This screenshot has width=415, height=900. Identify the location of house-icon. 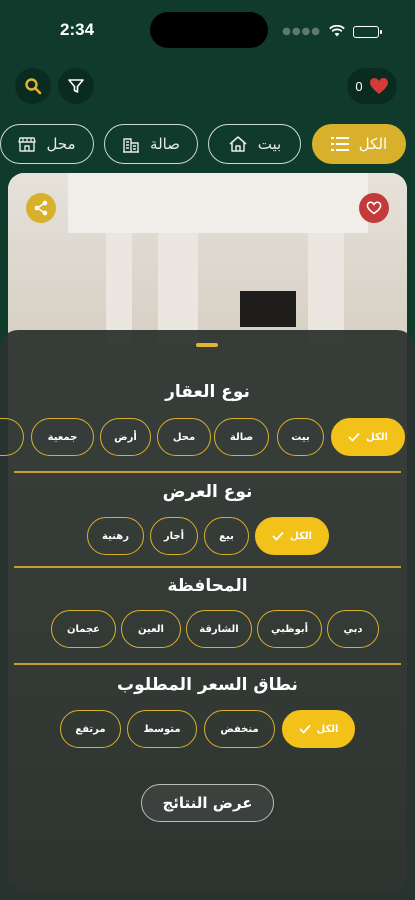
(238, 144).